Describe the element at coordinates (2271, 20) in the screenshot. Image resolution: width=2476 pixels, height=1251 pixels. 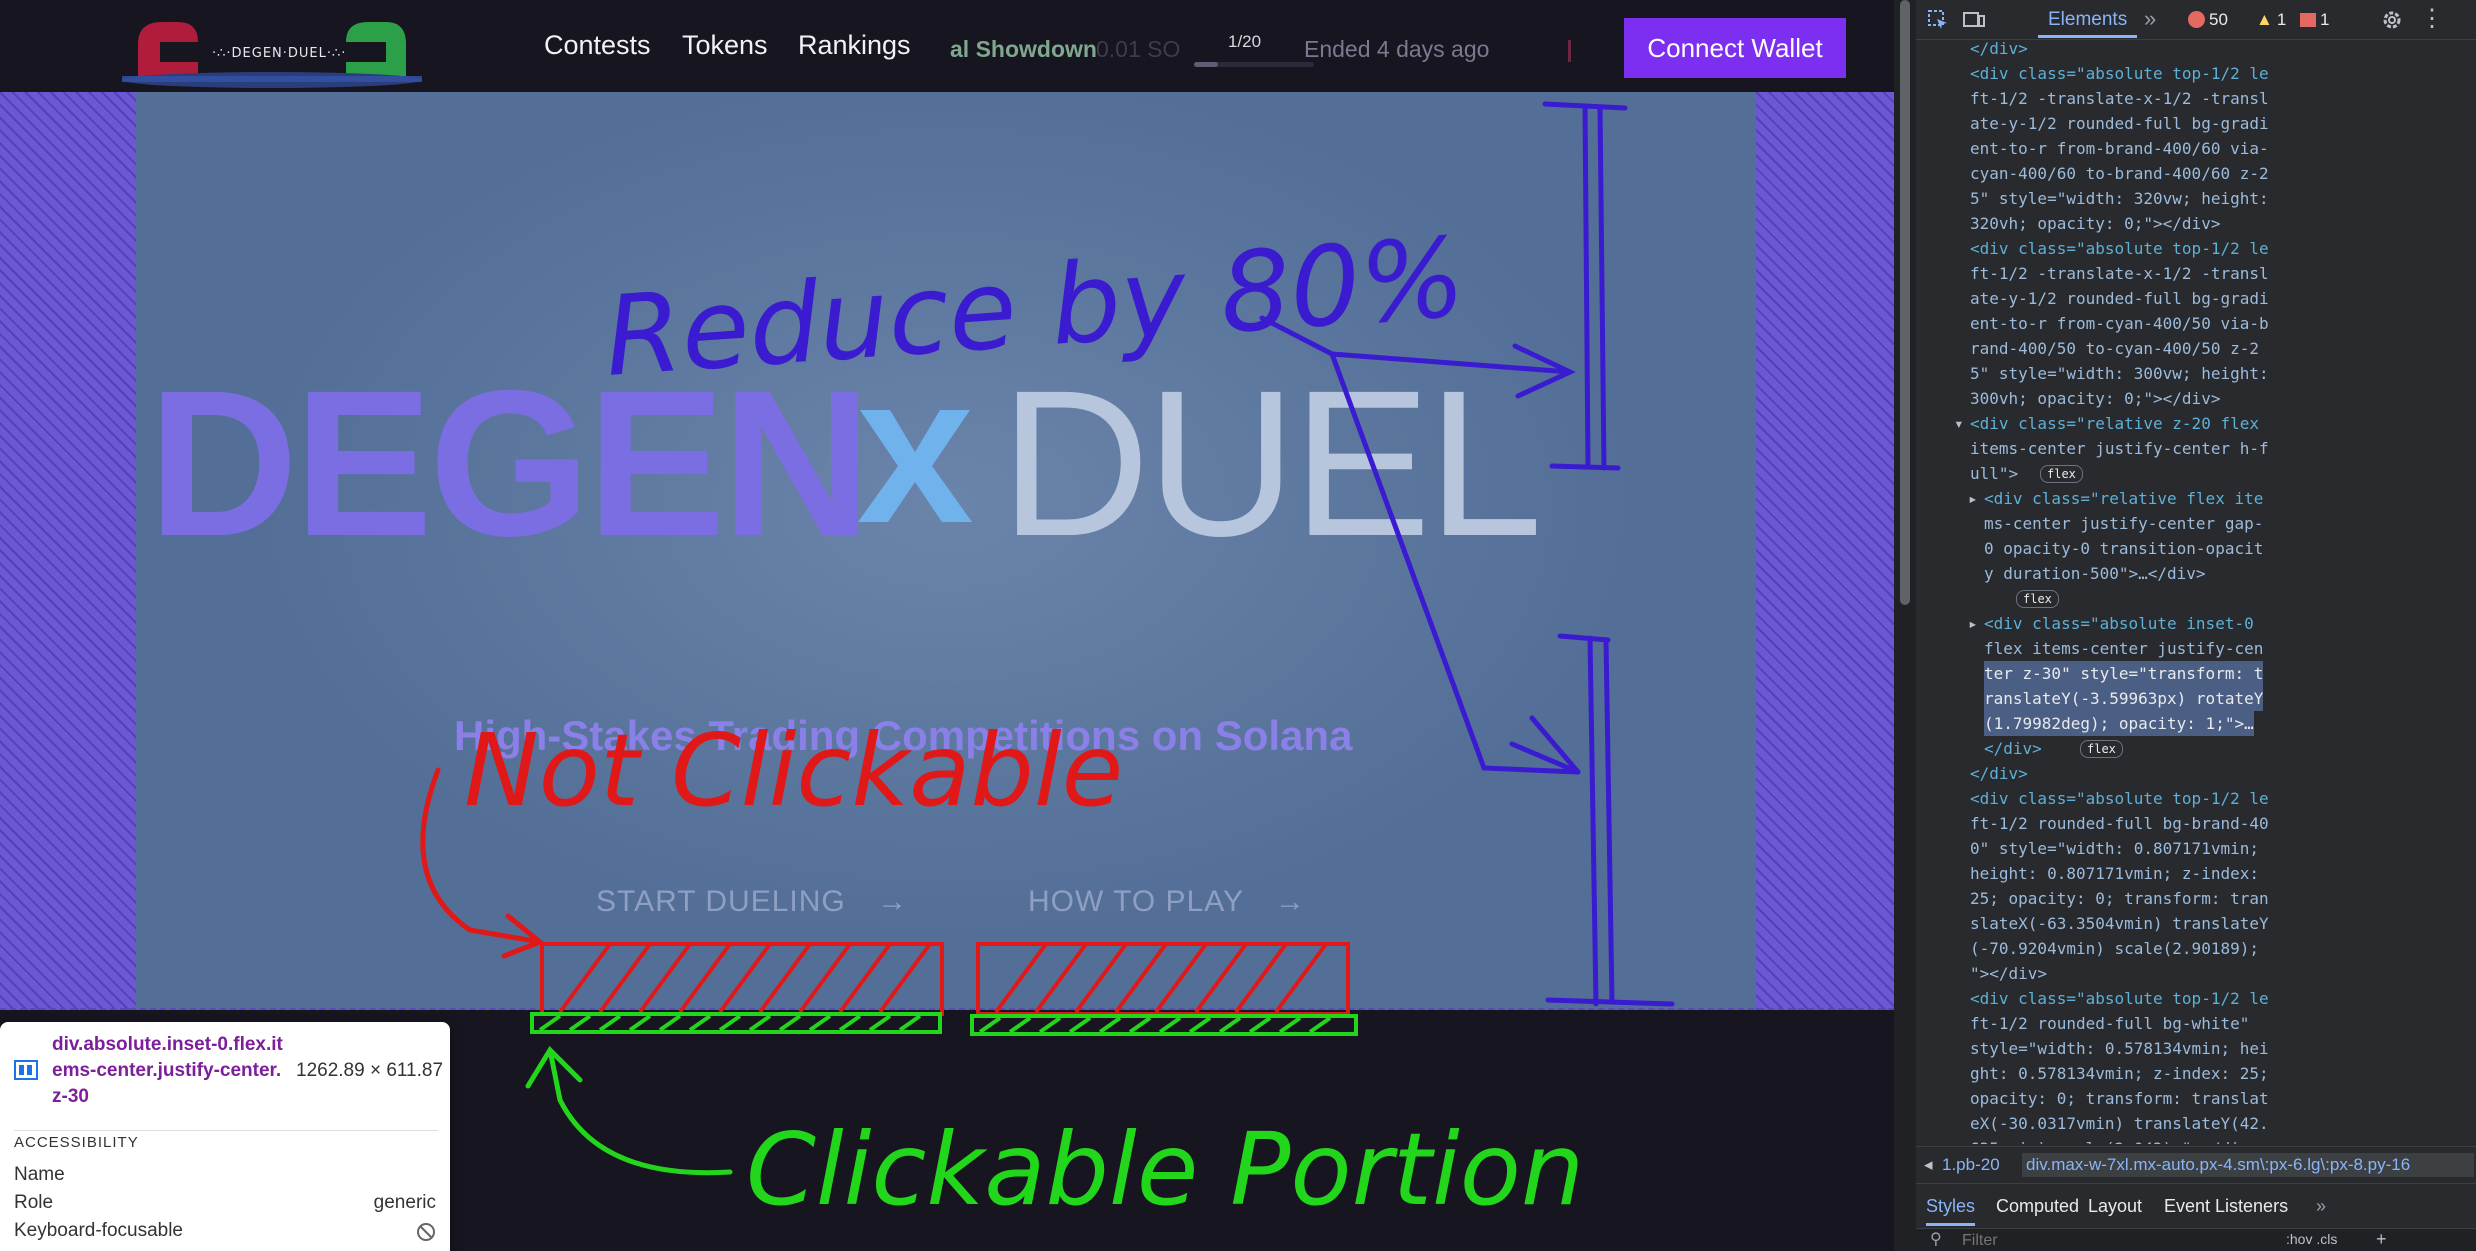
I see `warning-counter: ▲ 1` at that location.